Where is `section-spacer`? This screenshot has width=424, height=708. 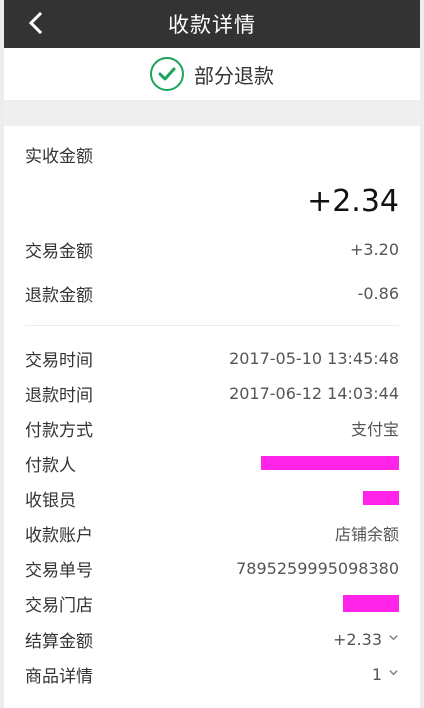
section-spacer is located at coordinates (212, 113).